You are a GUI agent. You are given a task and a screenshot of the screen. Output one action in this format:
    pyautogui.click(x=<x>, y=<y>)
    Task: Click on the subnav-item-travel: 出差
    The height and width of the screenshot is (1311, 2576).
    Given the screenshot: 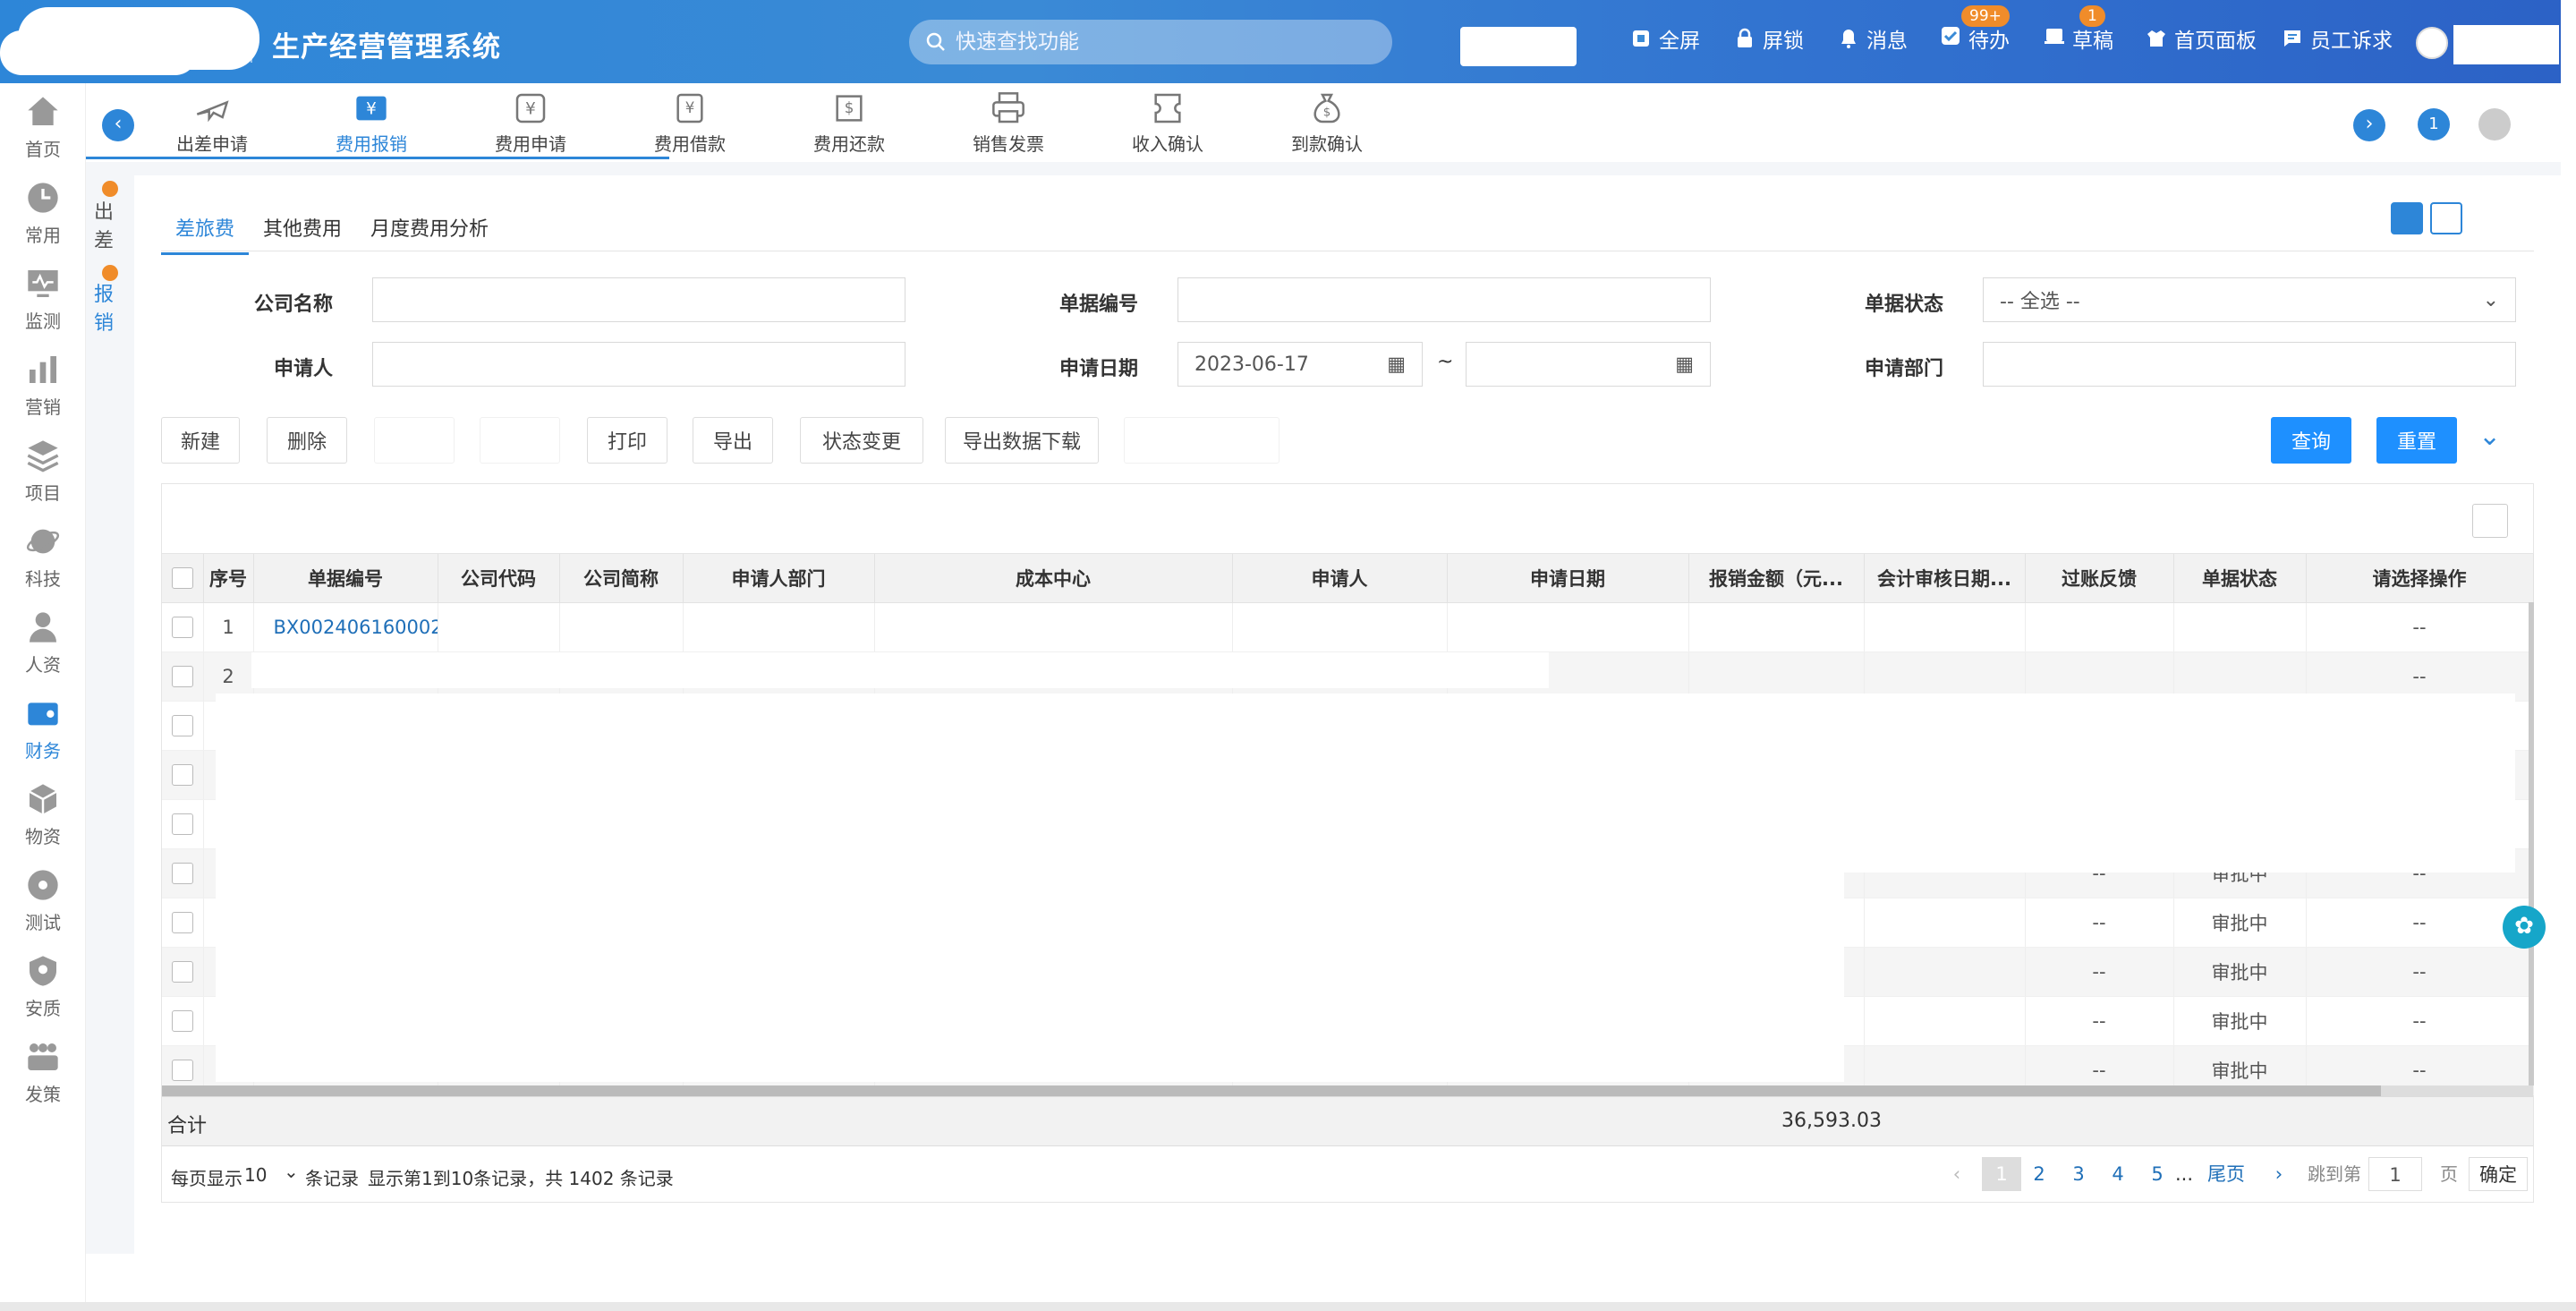 What is the action you would take?
    pyautogui.click(x=104, y=227)
    